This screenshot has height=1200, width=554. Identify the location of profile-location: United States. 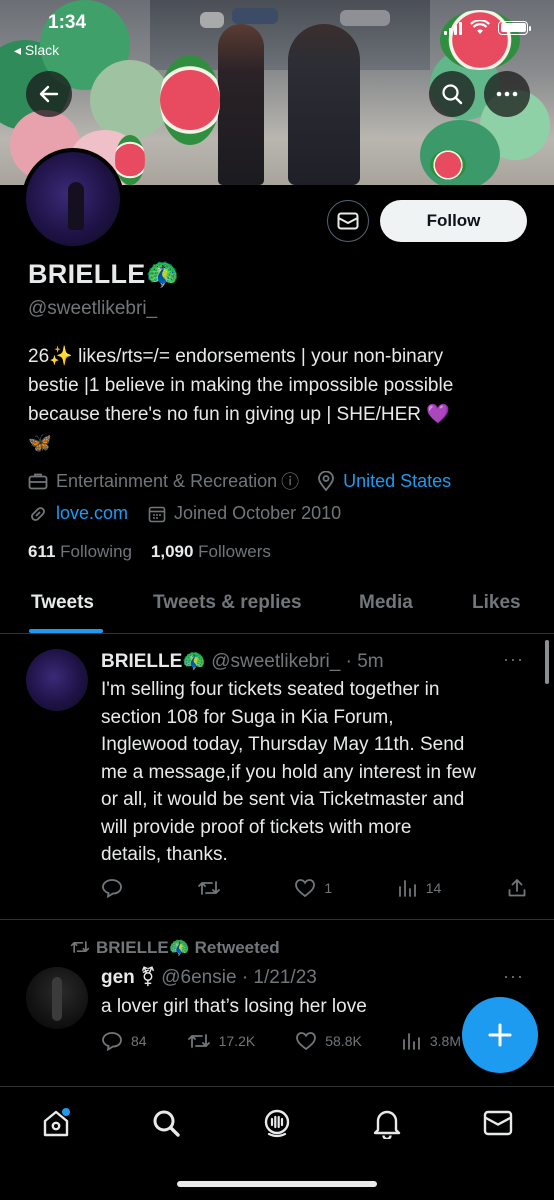
(397, 480).